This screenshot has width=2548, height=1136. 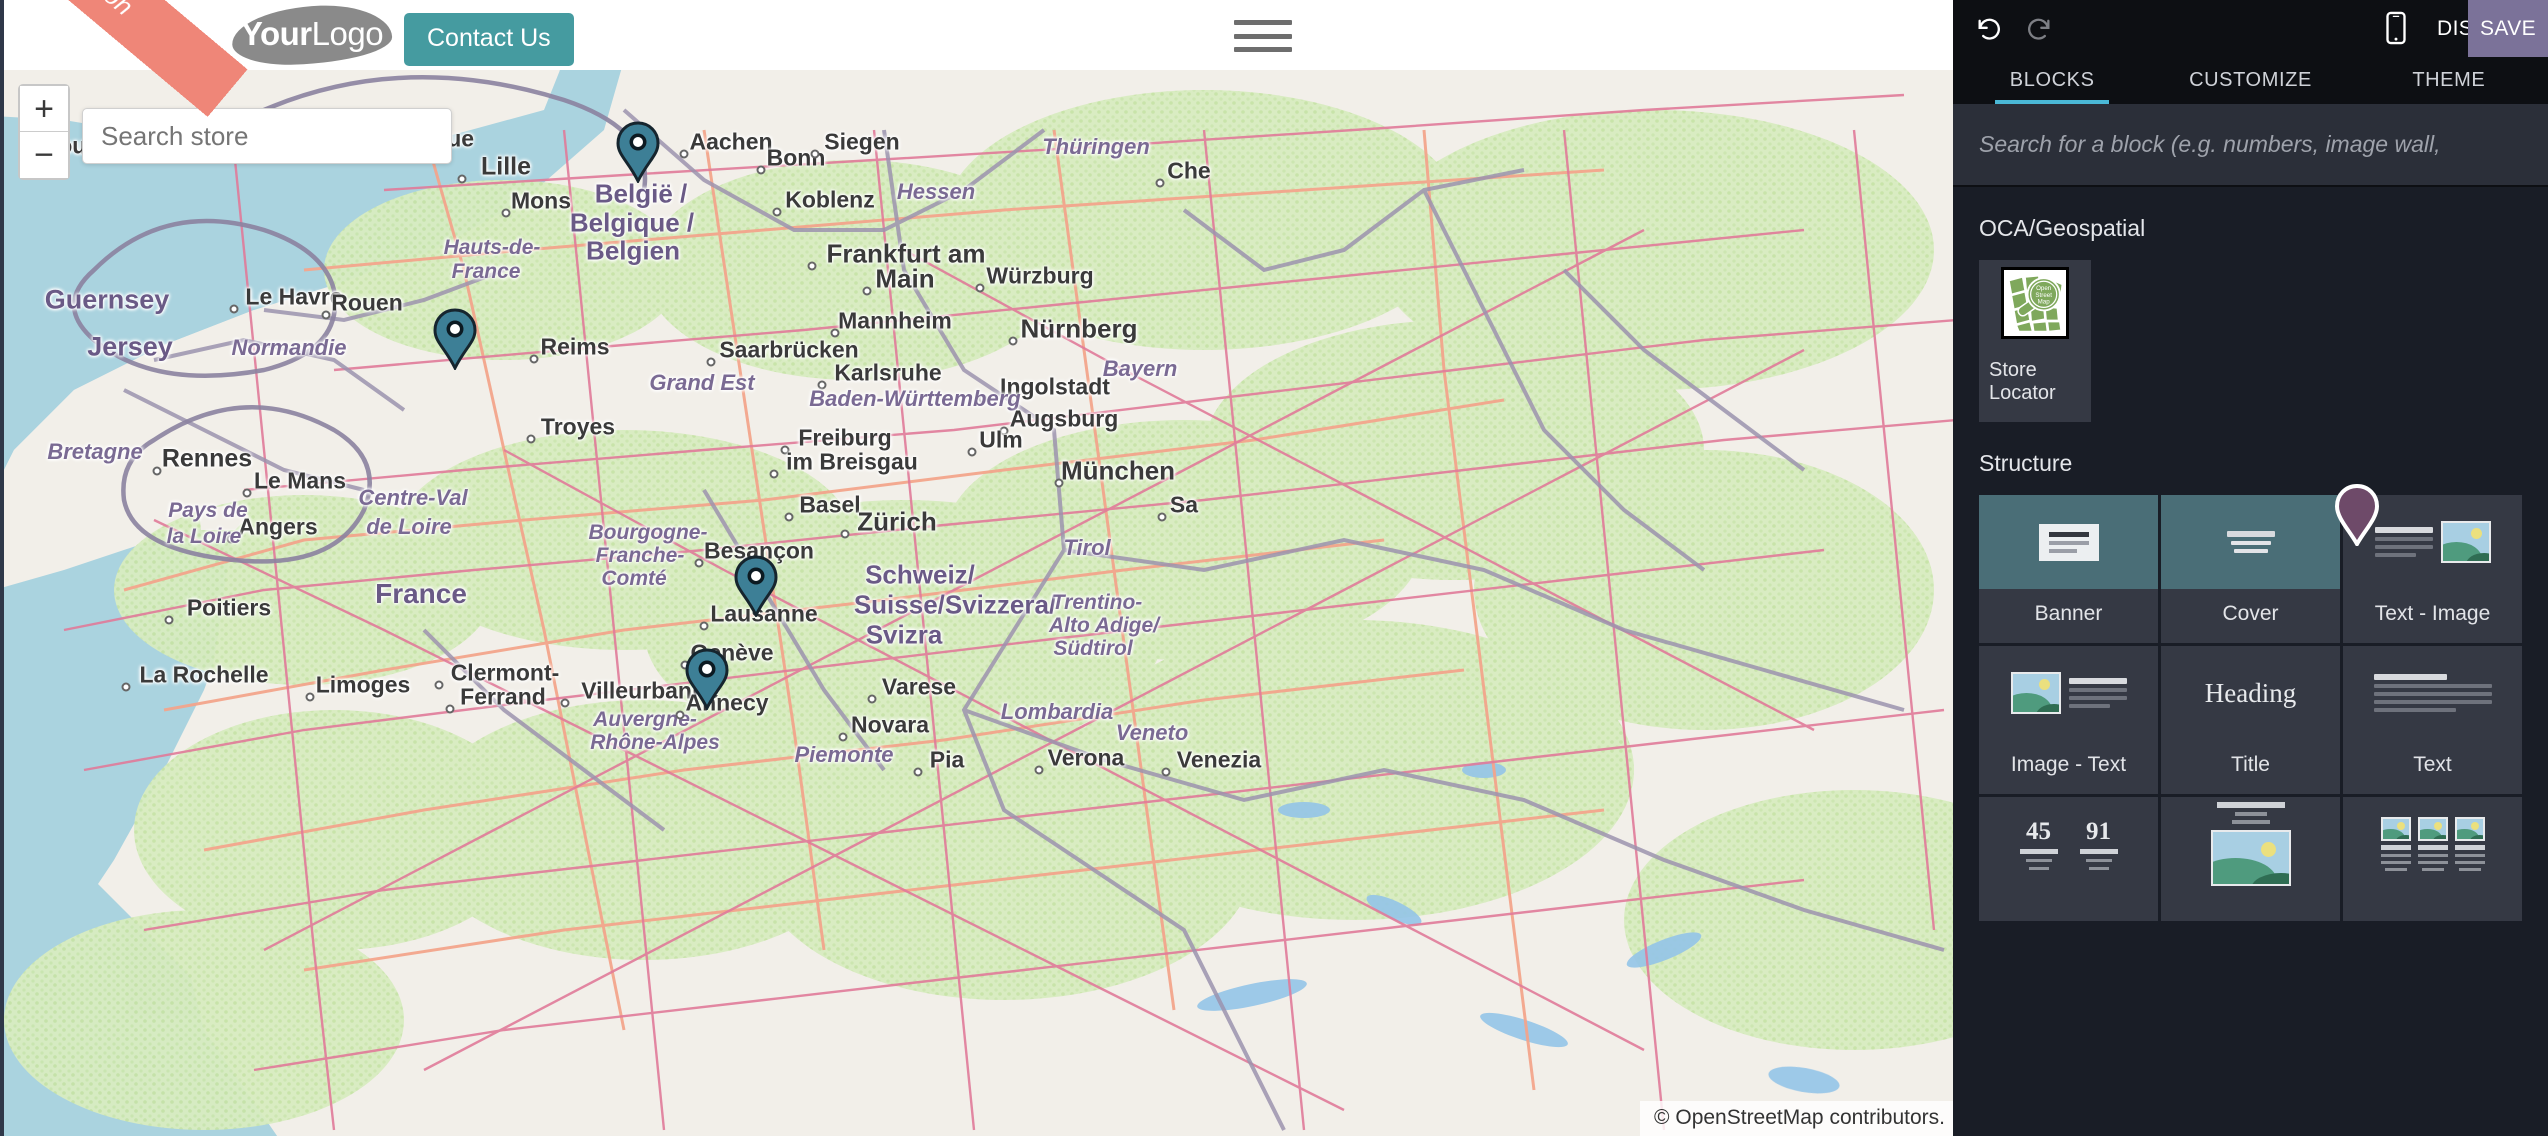 I want to click on picture-thumb-icon, so click(x=2250, y=844).